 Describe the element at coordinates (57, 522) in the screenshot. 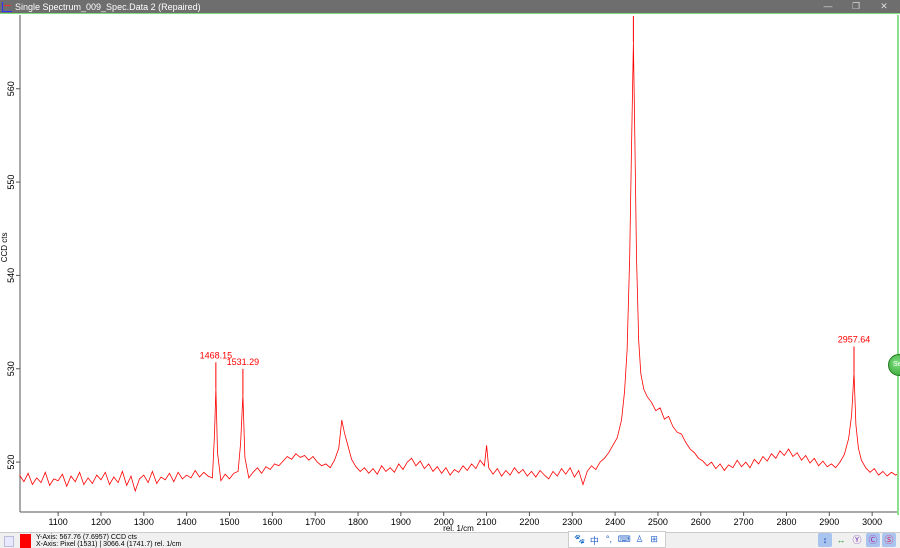

I see `x-tick-label: 1100` at that location.